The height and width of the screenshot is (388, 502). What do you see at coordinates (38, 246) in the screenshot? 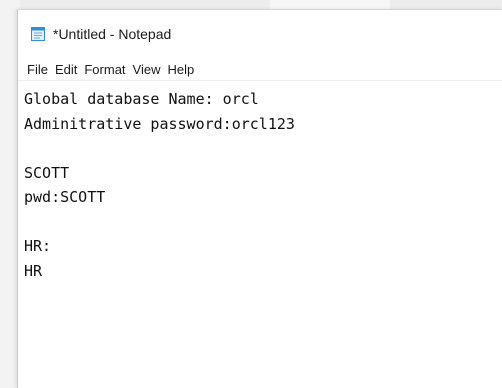
I see `editor-line: HR:` at bounding box center [38, 246].